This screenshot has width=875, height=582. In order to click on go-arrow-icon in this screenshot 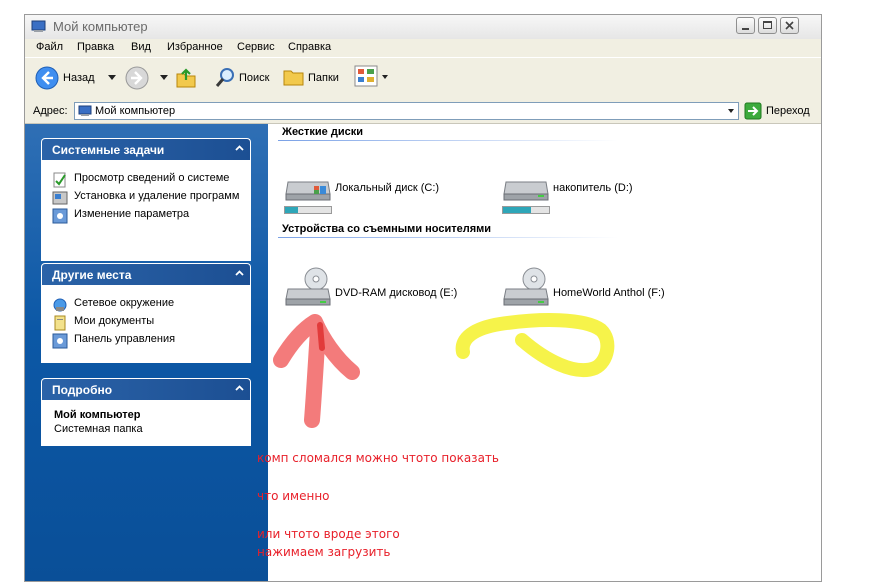, I will do `click(753, 111)`.